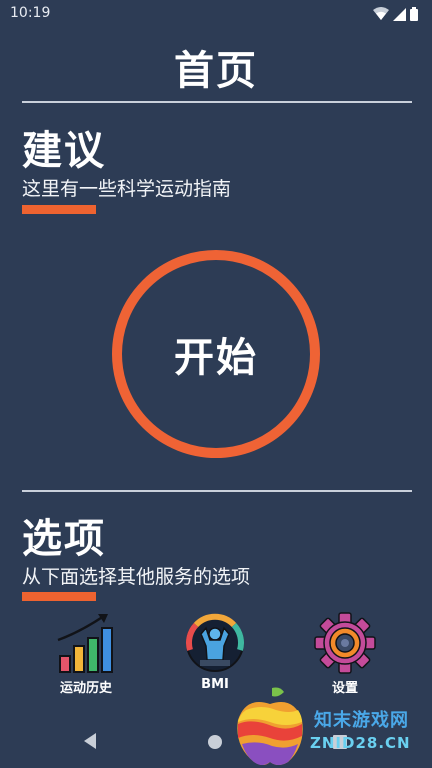  I want to click on home-icon, so click(215, 744).